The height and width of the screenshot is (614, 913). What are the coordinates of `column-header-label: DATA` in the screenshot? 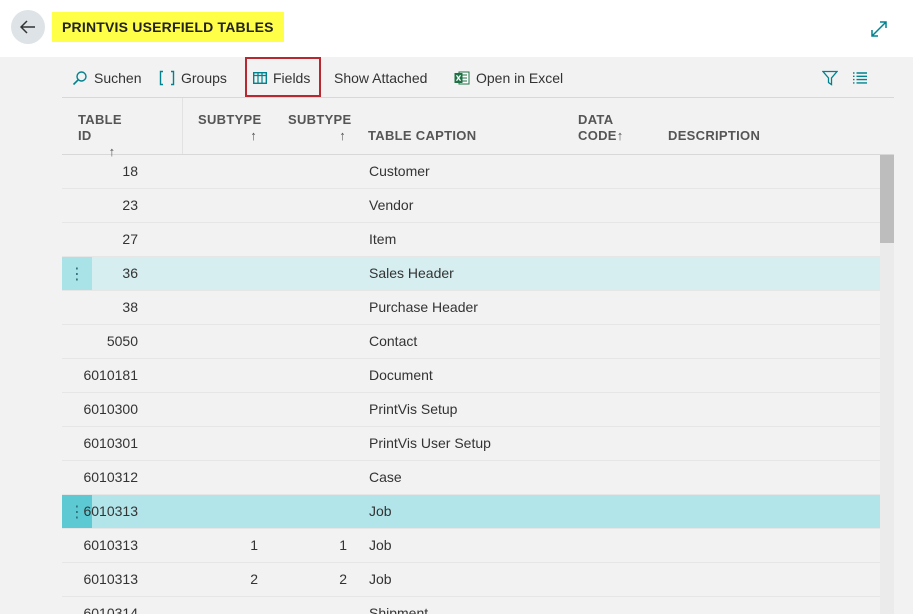 It's located at (596, 119).